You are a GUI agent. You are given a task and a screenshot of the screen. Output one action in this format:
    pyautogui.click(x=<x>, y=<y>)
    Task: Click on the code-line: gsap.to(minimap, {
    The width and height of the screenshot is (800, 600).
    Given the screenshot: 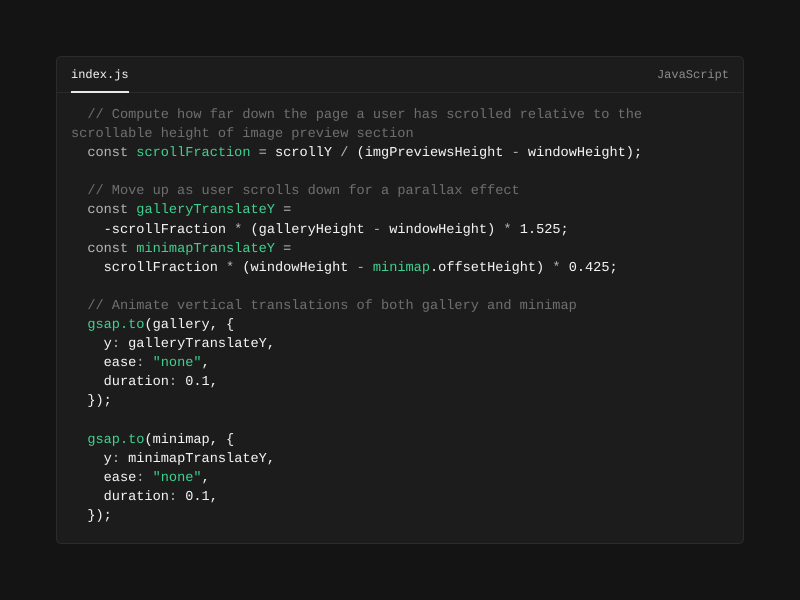 What is the action you would take?
    pyautogui.click(x=161, y=441)
    